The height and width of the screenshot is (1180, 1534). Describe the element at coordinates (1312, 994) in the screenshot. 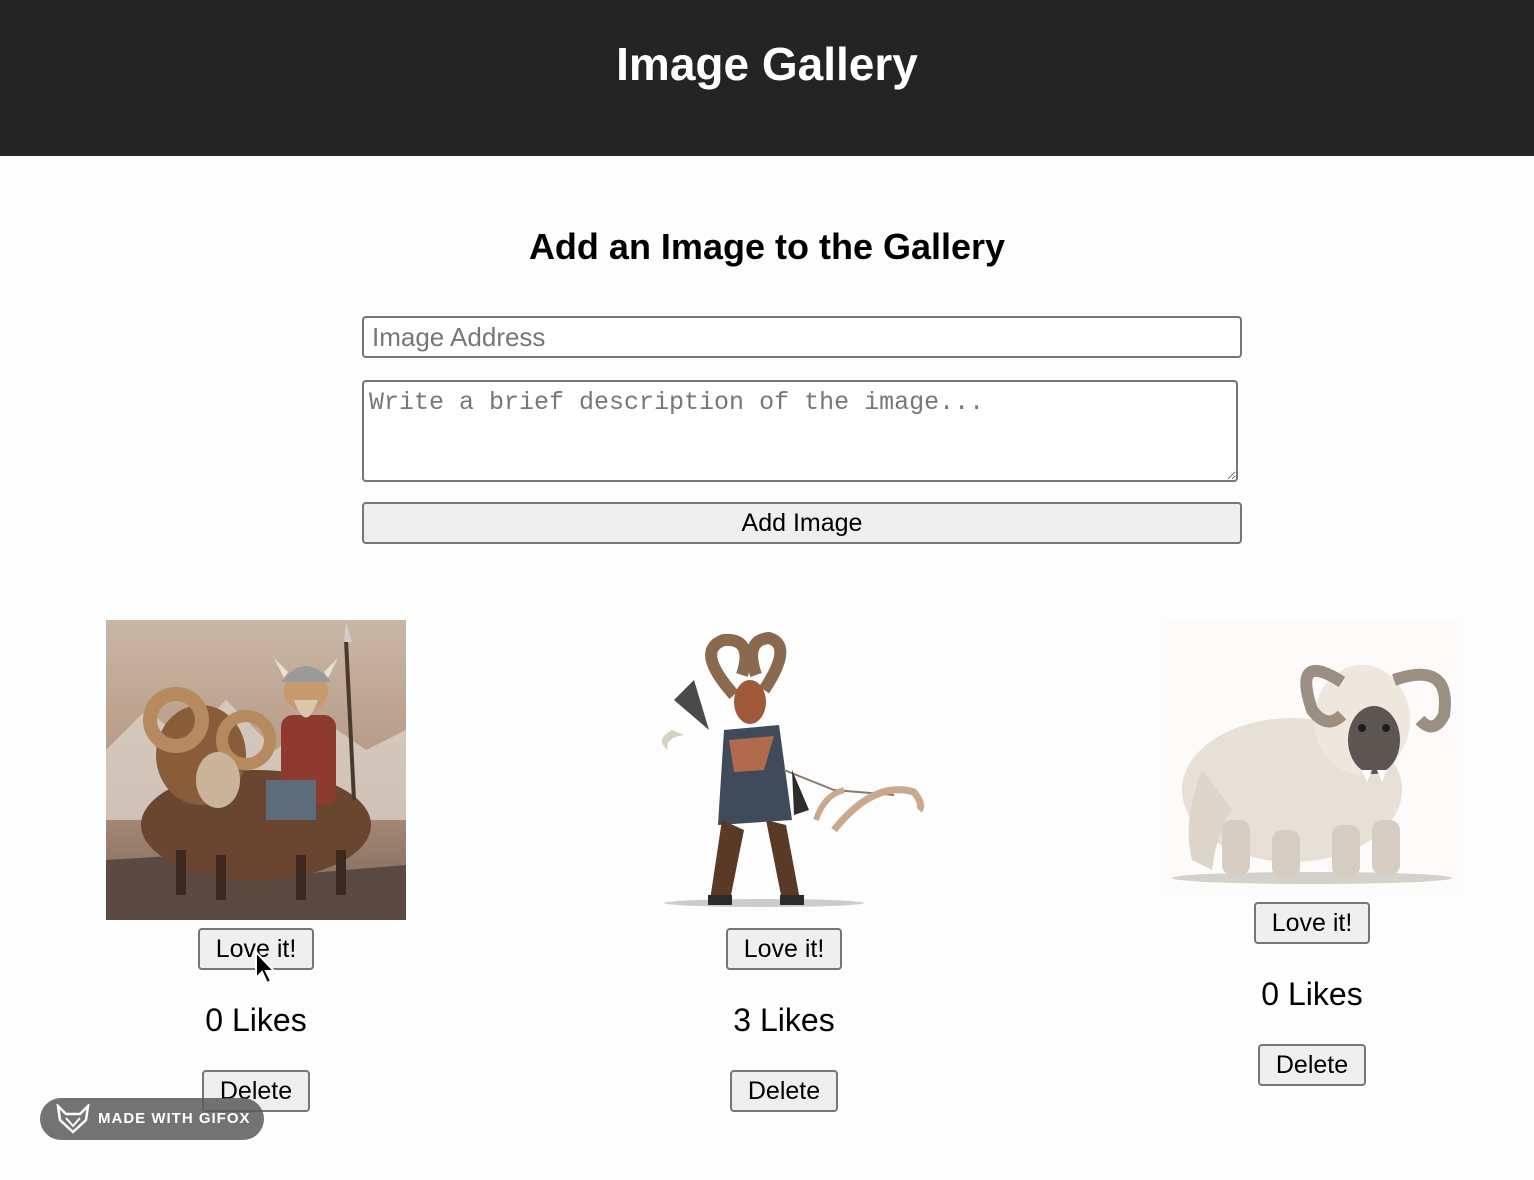

I see `likes-count-3: 0 Likes` at that location.